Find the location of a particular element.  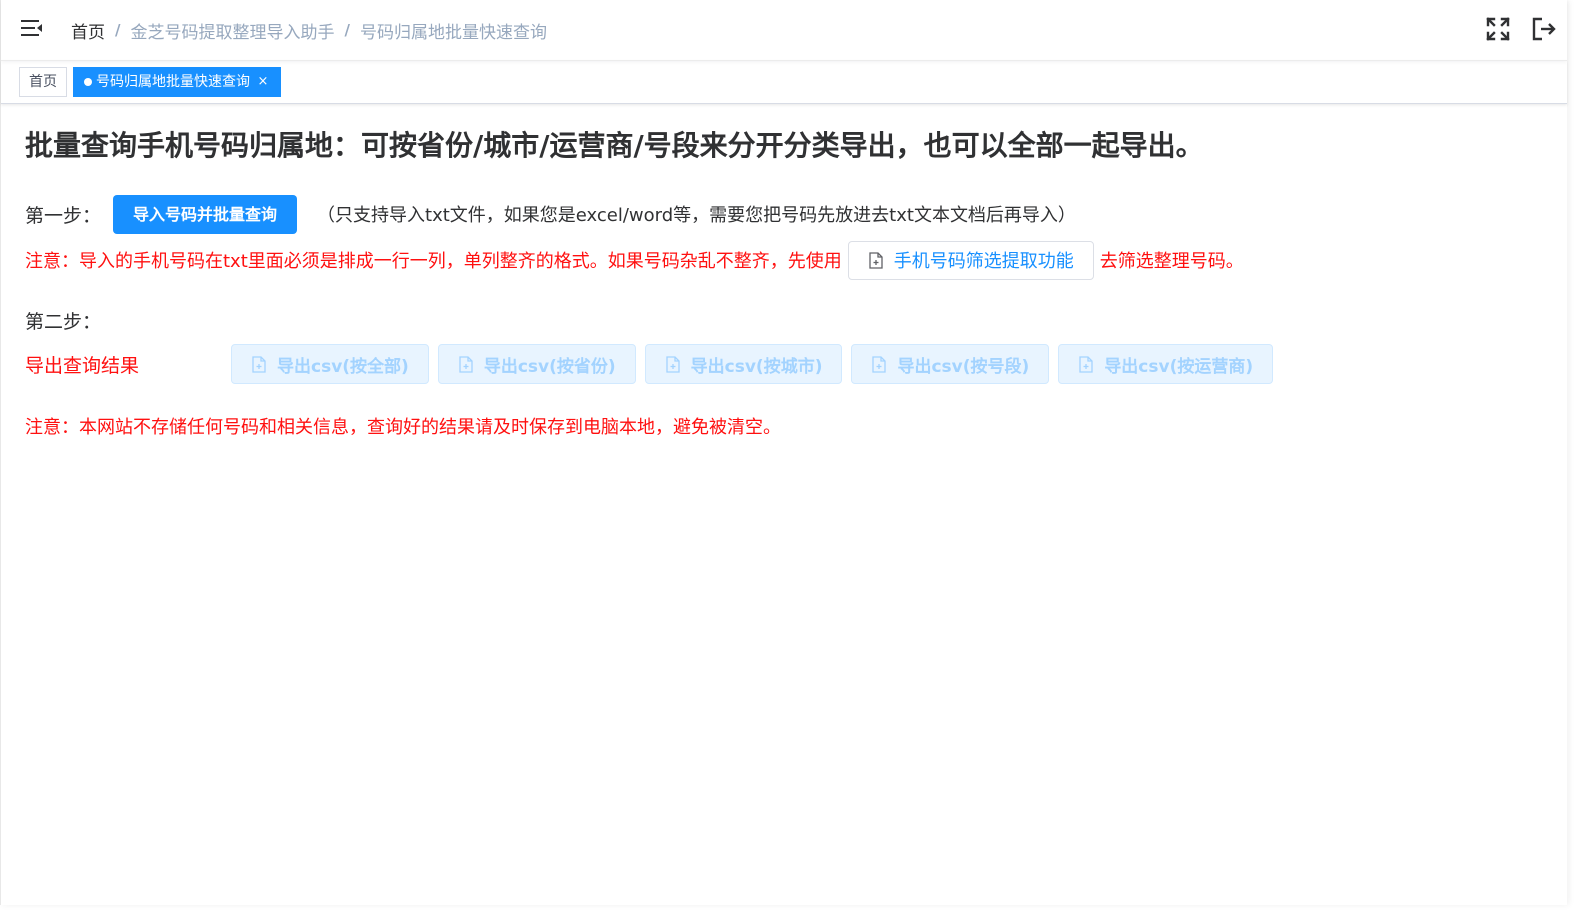

export-segment-button: 导出csv(按号段) is located at coordinates (950, 364).